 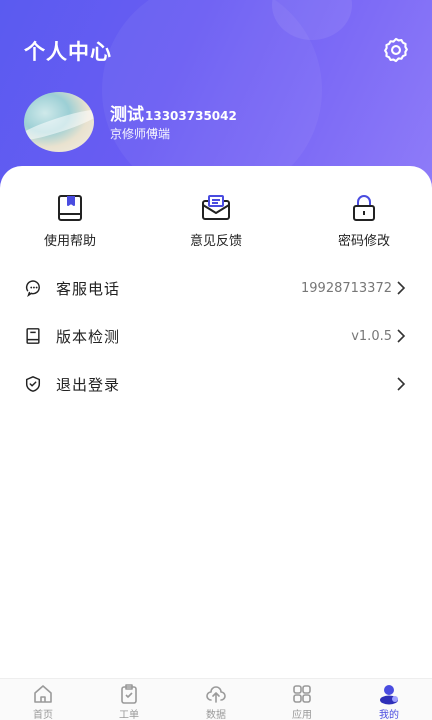 I want to click on lock-icon, so click(x=364, y=208).